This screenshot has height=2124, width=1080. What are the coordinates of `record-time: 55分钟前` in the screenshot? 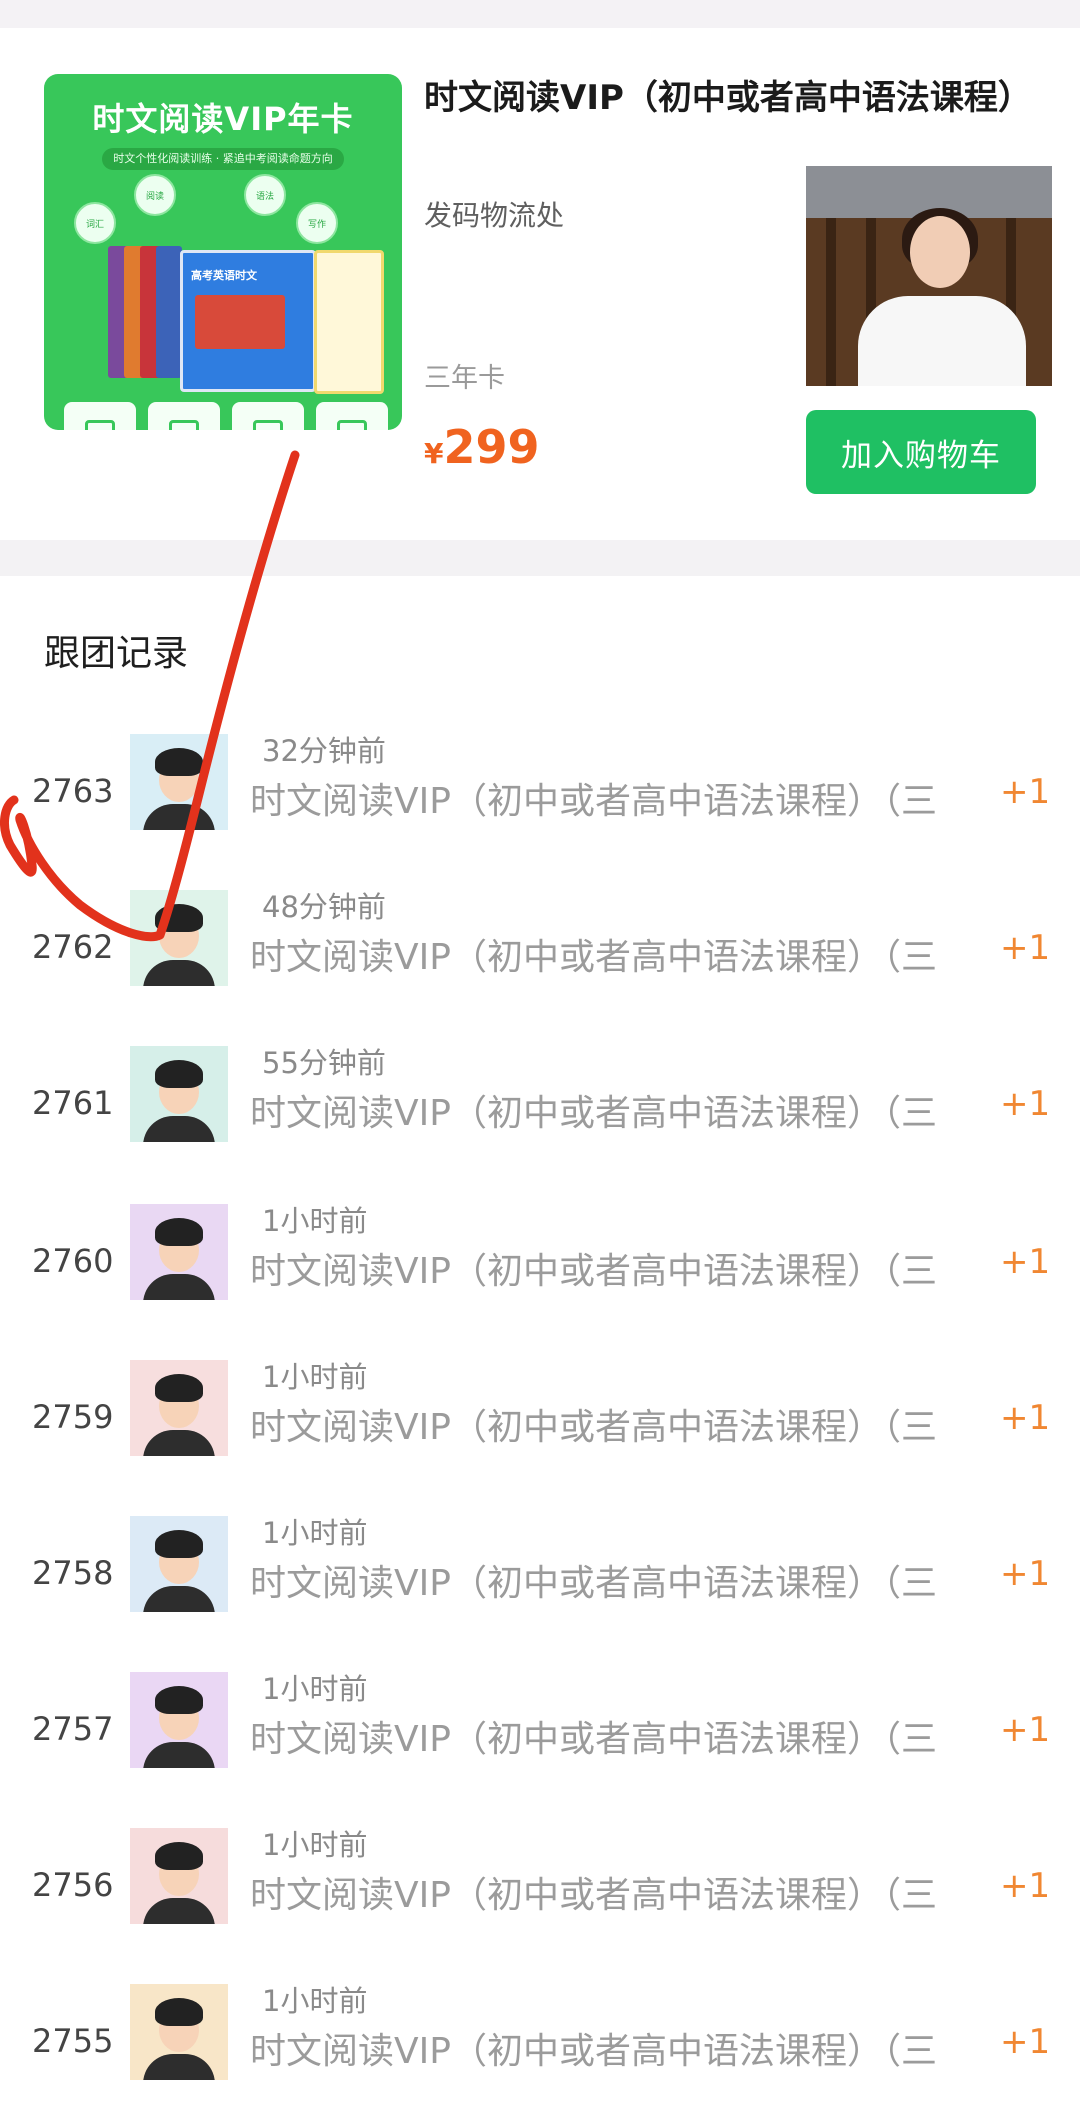 It's located at (324, 1063).